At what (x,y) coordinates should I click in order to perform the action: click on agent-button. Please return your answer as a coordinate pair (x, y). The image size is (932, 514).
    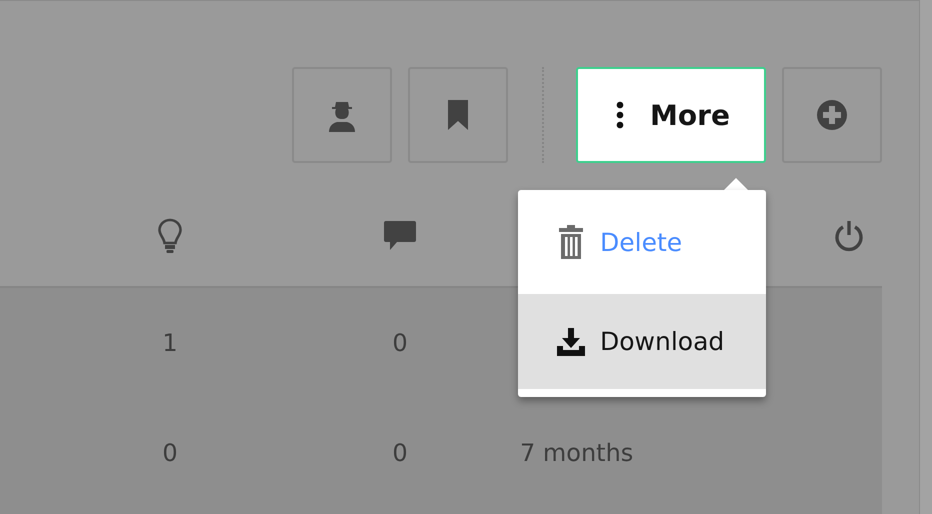
    Looking at the image, I should click on (342, 115).